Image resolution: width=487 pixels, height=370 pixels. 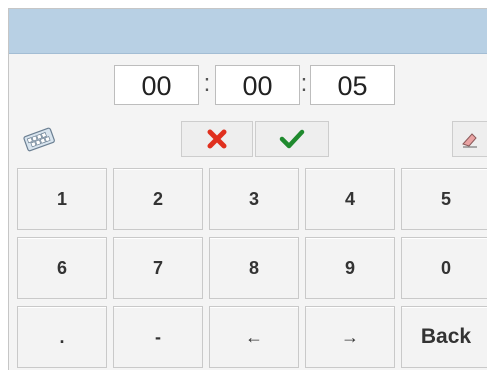 What do you see at coordinates (158, 337) in the screenshot?
I see `key-minus: -` at bounding box center [158, 337].